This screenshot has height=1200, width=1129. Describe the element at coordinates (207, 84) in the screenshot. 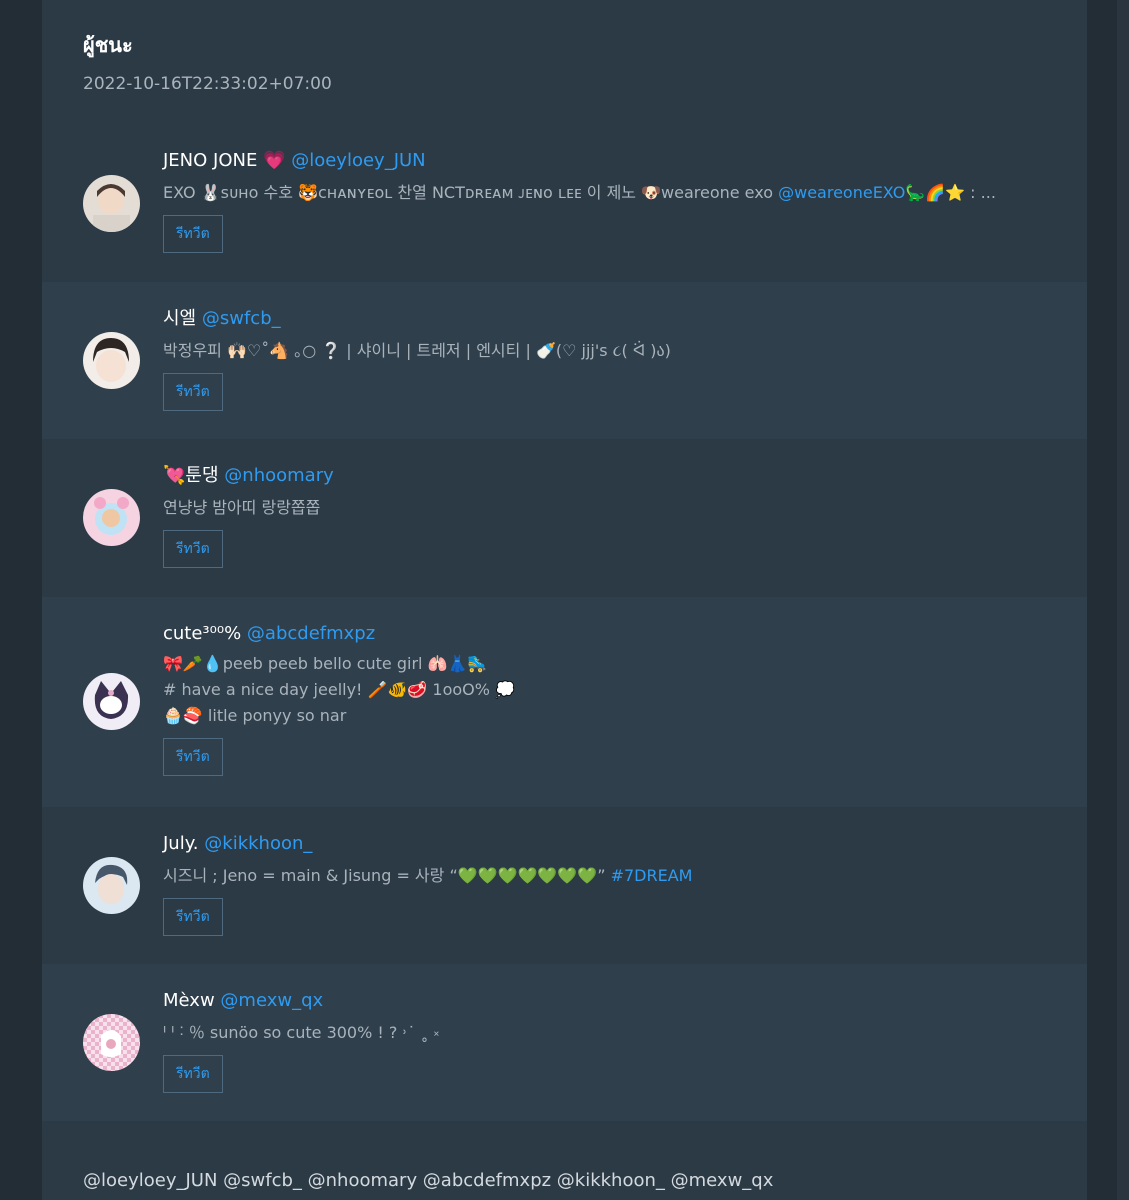

I see `timestamp: 2022-10-16T22:33:02+07:00` at that location.